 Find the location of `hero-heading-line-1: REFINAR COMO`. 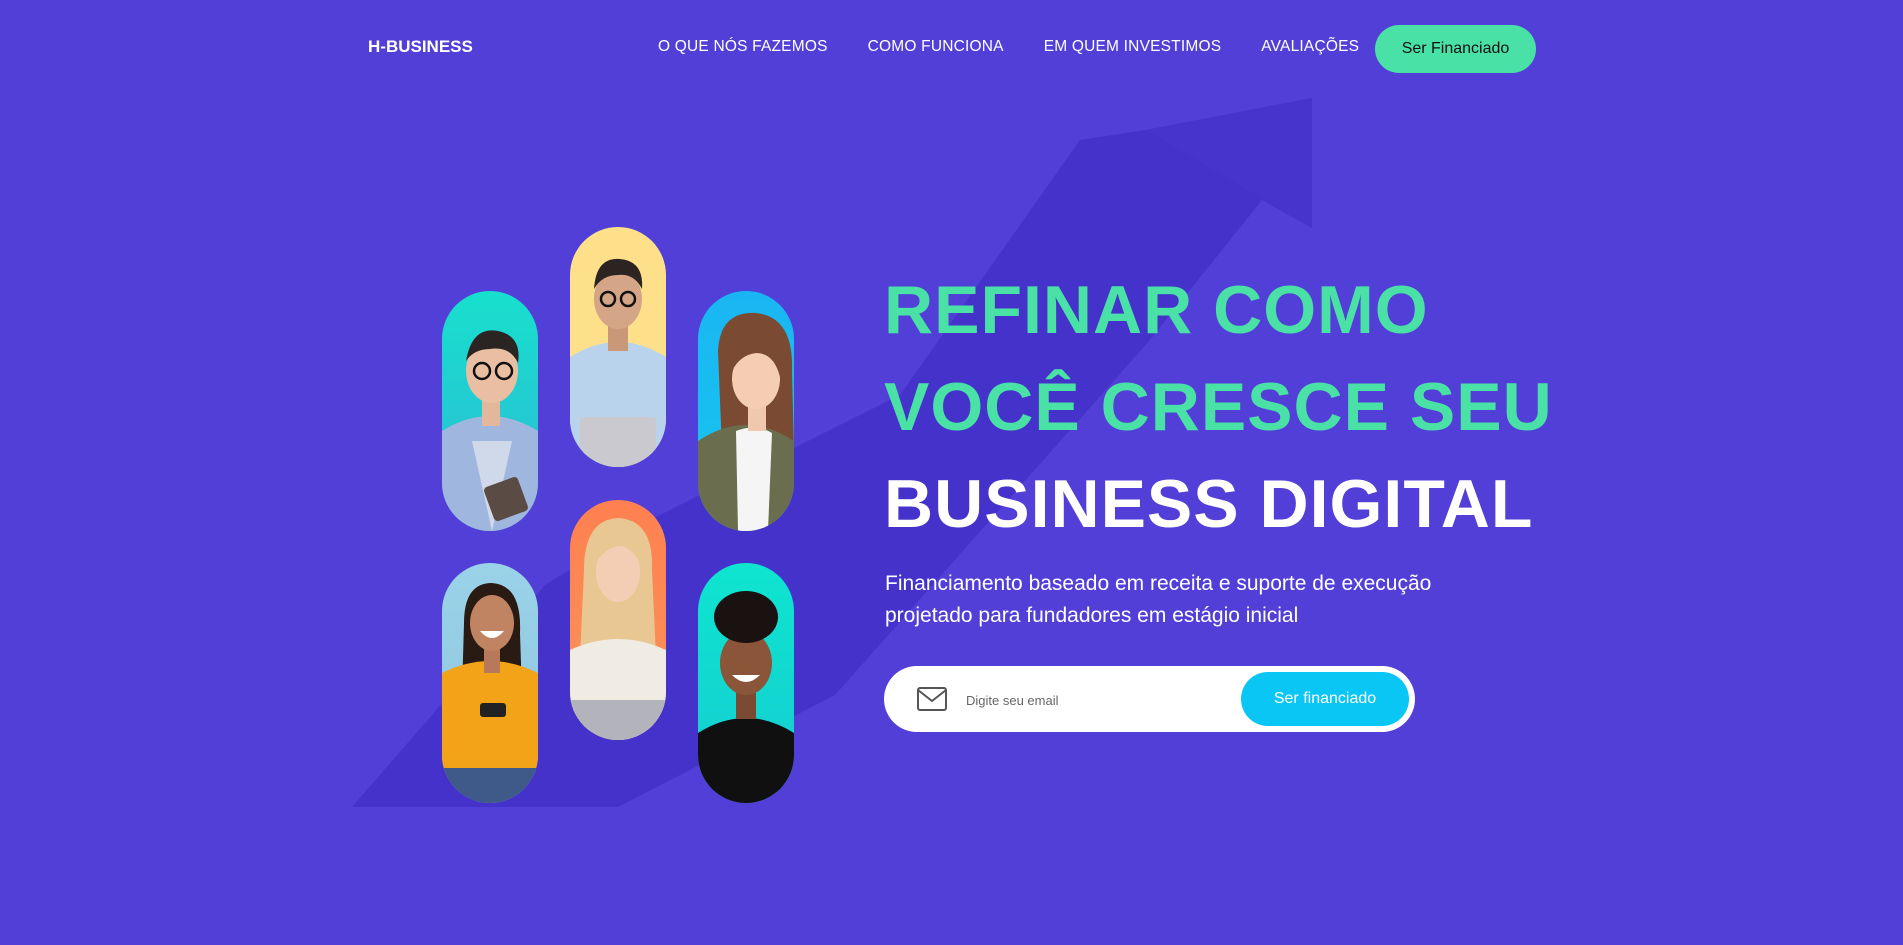

hero-heading-line-1: REFINAR COMO is located at coordinates (1156, 310).